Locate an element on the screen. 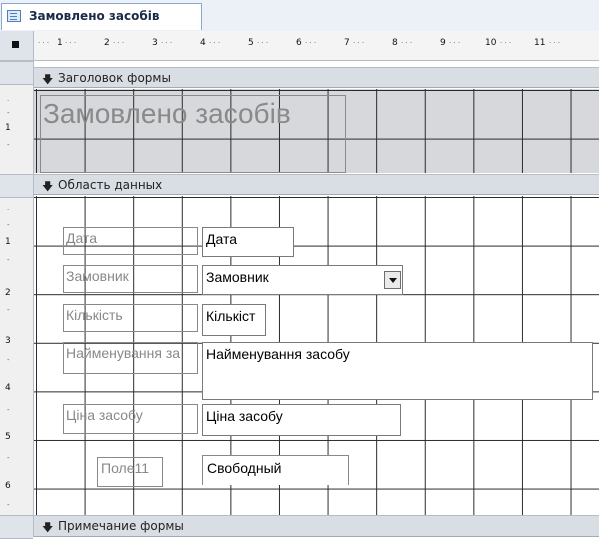 The image size is (599, 539). customer-combobox: Замовник is located at coordinates (302, 280).